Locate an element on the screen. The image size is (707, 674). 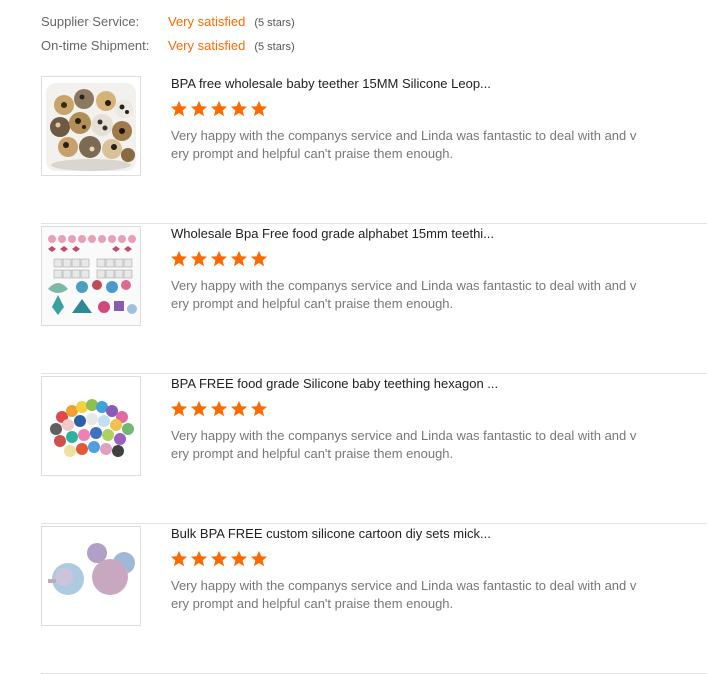
mouse-head-beads-image is located at coordinates (91, 576).